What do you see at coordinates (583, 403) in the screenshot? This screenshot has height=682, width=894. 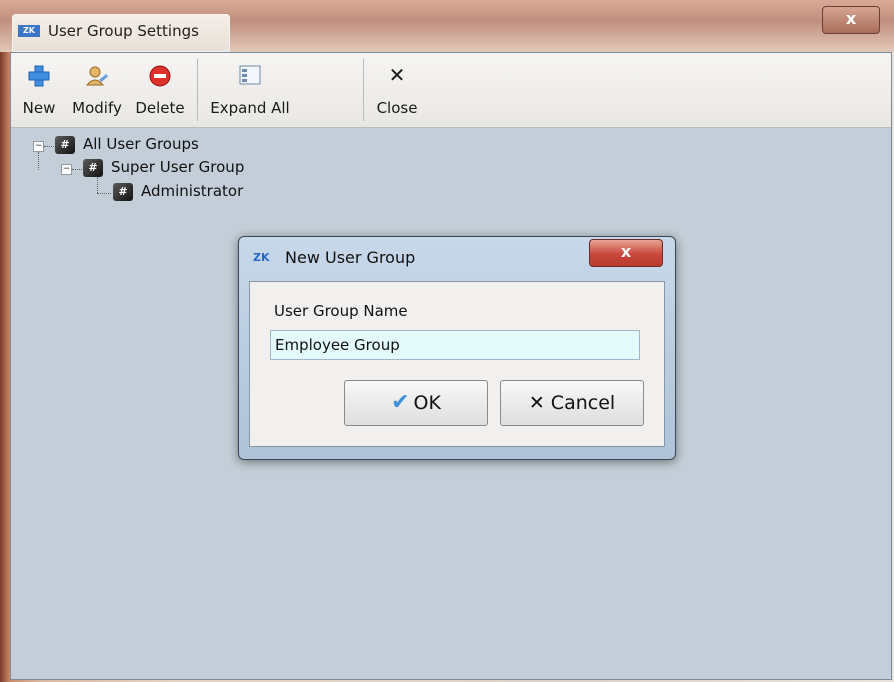 I see `cancel-label: Cancel` at bounding box center [583, 403].